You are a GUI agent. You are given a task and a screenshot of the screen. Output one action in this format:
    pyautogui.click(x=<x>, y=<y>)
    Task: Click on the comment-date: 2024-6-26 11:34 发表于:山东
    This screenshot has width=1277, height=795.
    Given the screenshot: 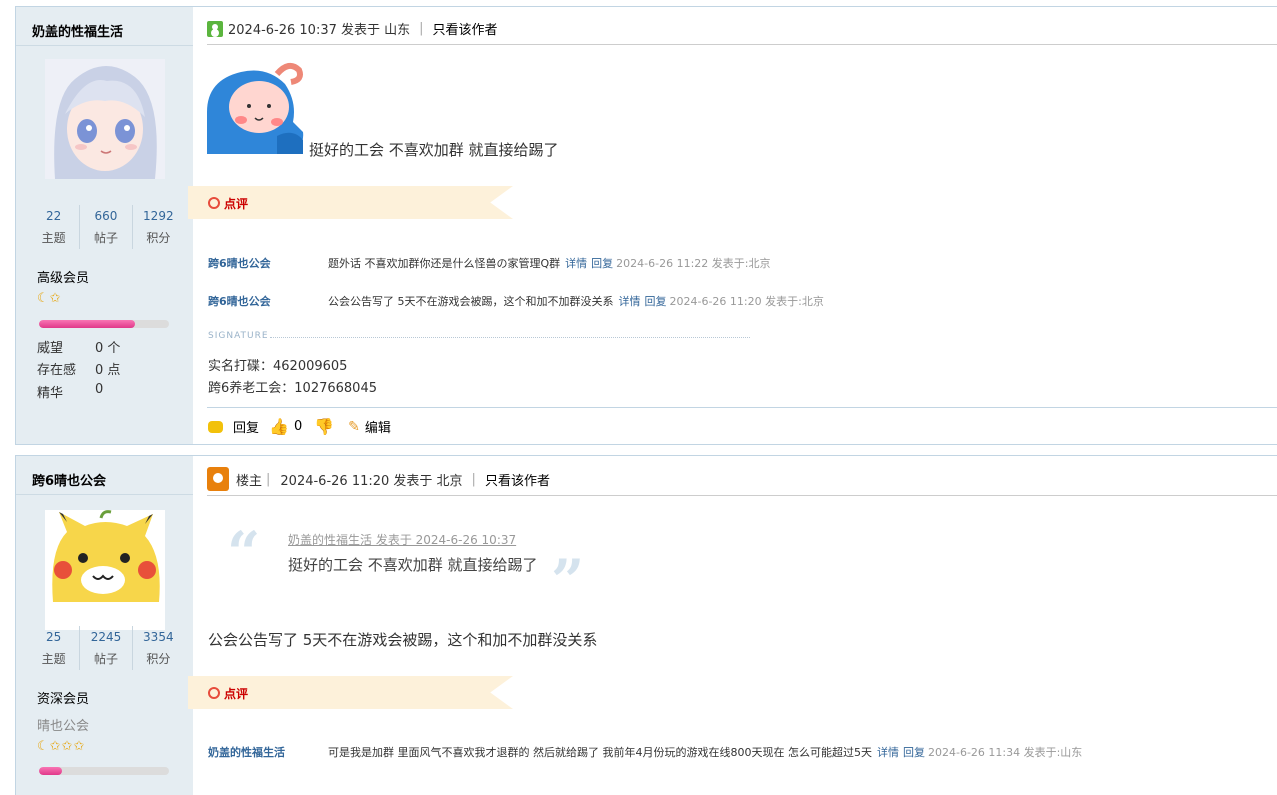 What is the action you would take?
    pyautogui.click(x=1005, y=752)
    